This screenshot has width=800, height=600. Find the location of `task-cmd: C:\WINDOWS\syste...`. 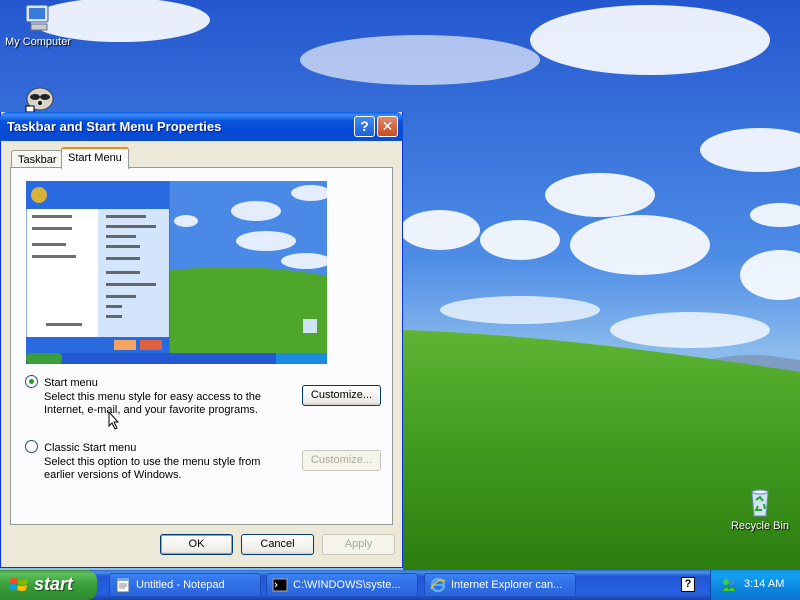

task-cmd: C:\WINDOWS\syste... is located at coordinates (342, 585).